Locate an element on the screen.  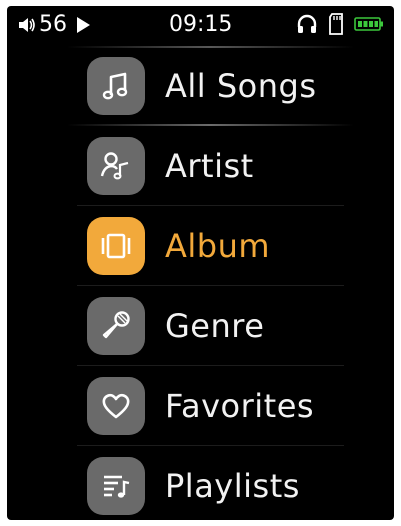
menu-item-playlists: Playlists is located at coordinates (200, 483).